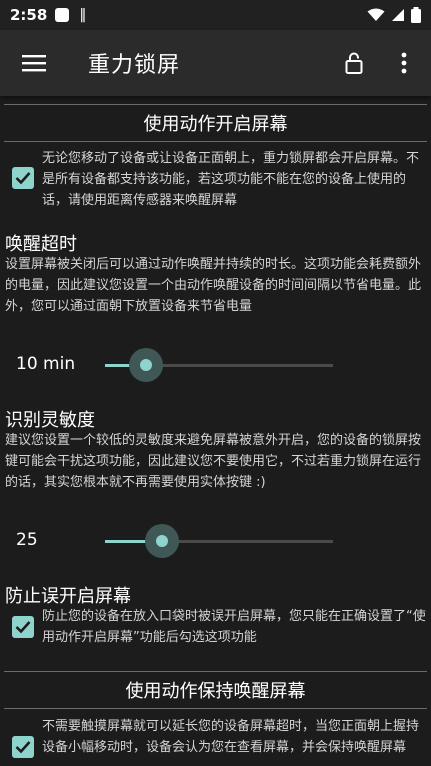  I want to click on more-options-button, so click(404, 63).